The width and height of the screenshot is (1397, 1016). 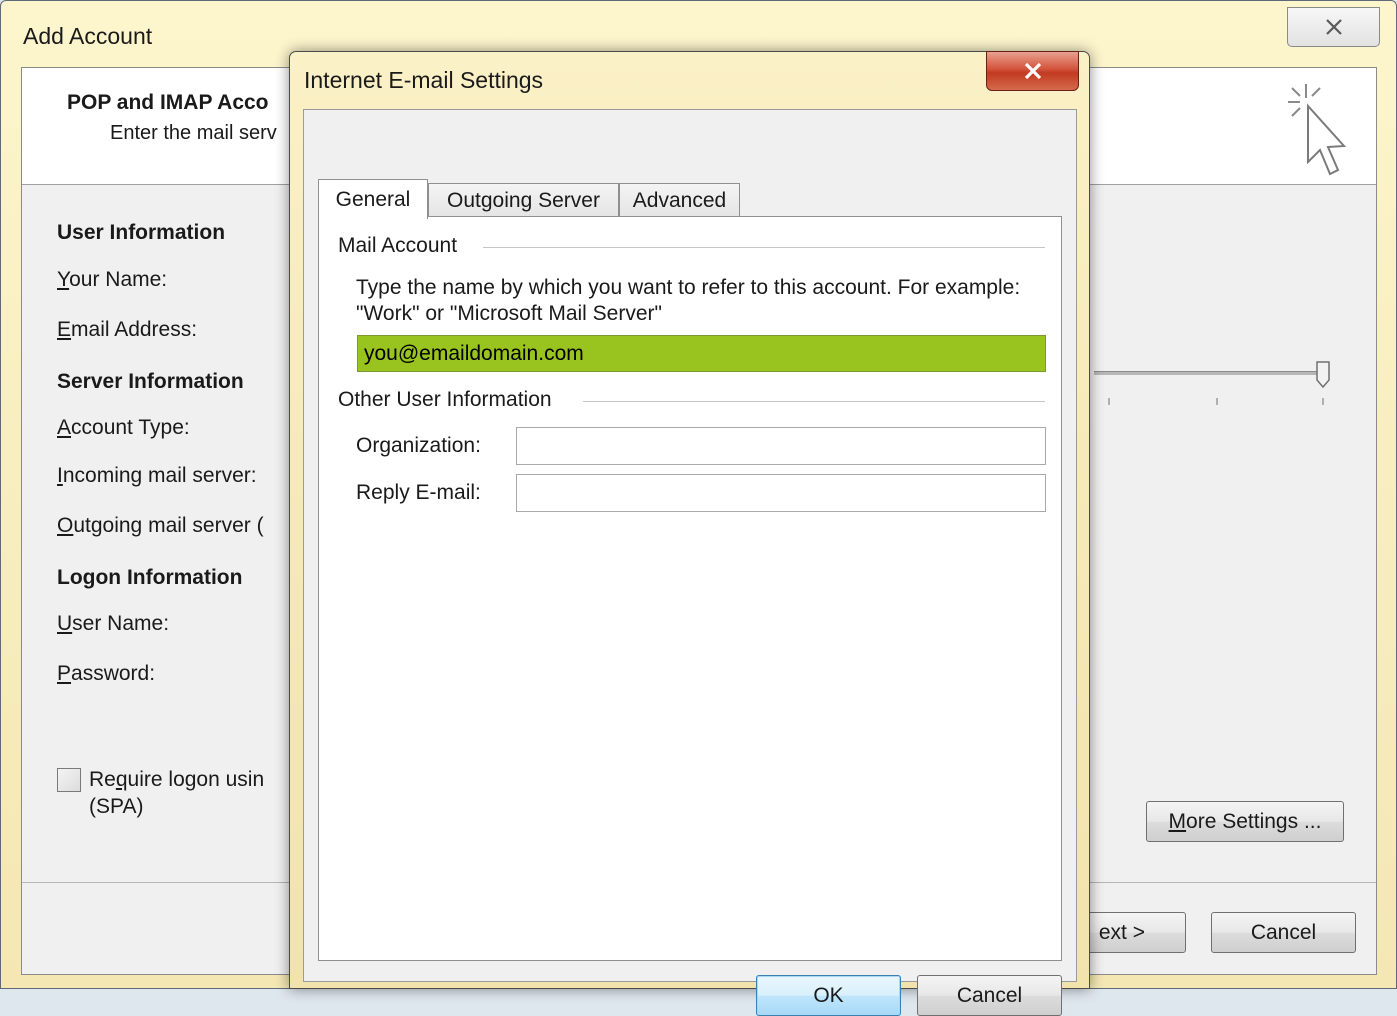 What do you see at coordinates (127, 329) in the screenshot?
I see `email-address-label: Email Address:` at bounding box center [127, 329].